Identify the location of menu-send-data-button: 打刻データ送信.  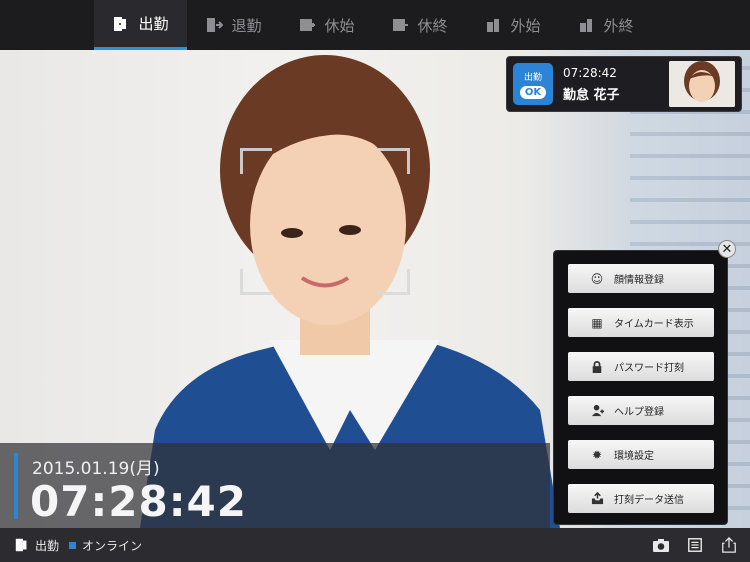
(641, 498).